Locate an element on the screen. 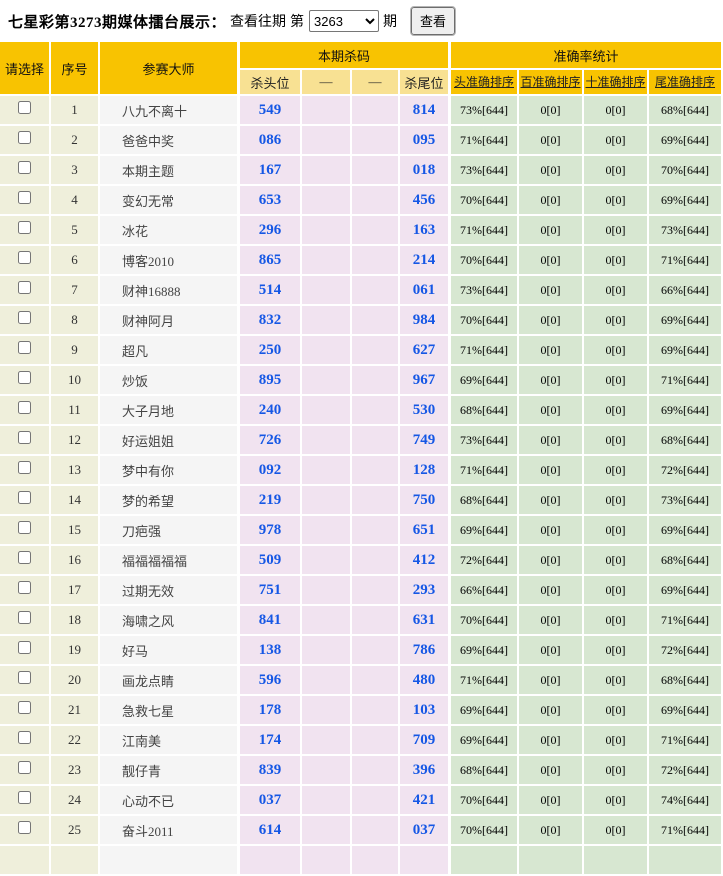 This screenshot has height=876, width=723. kill-tail-value: 651 is located at coordinates (426, 531).